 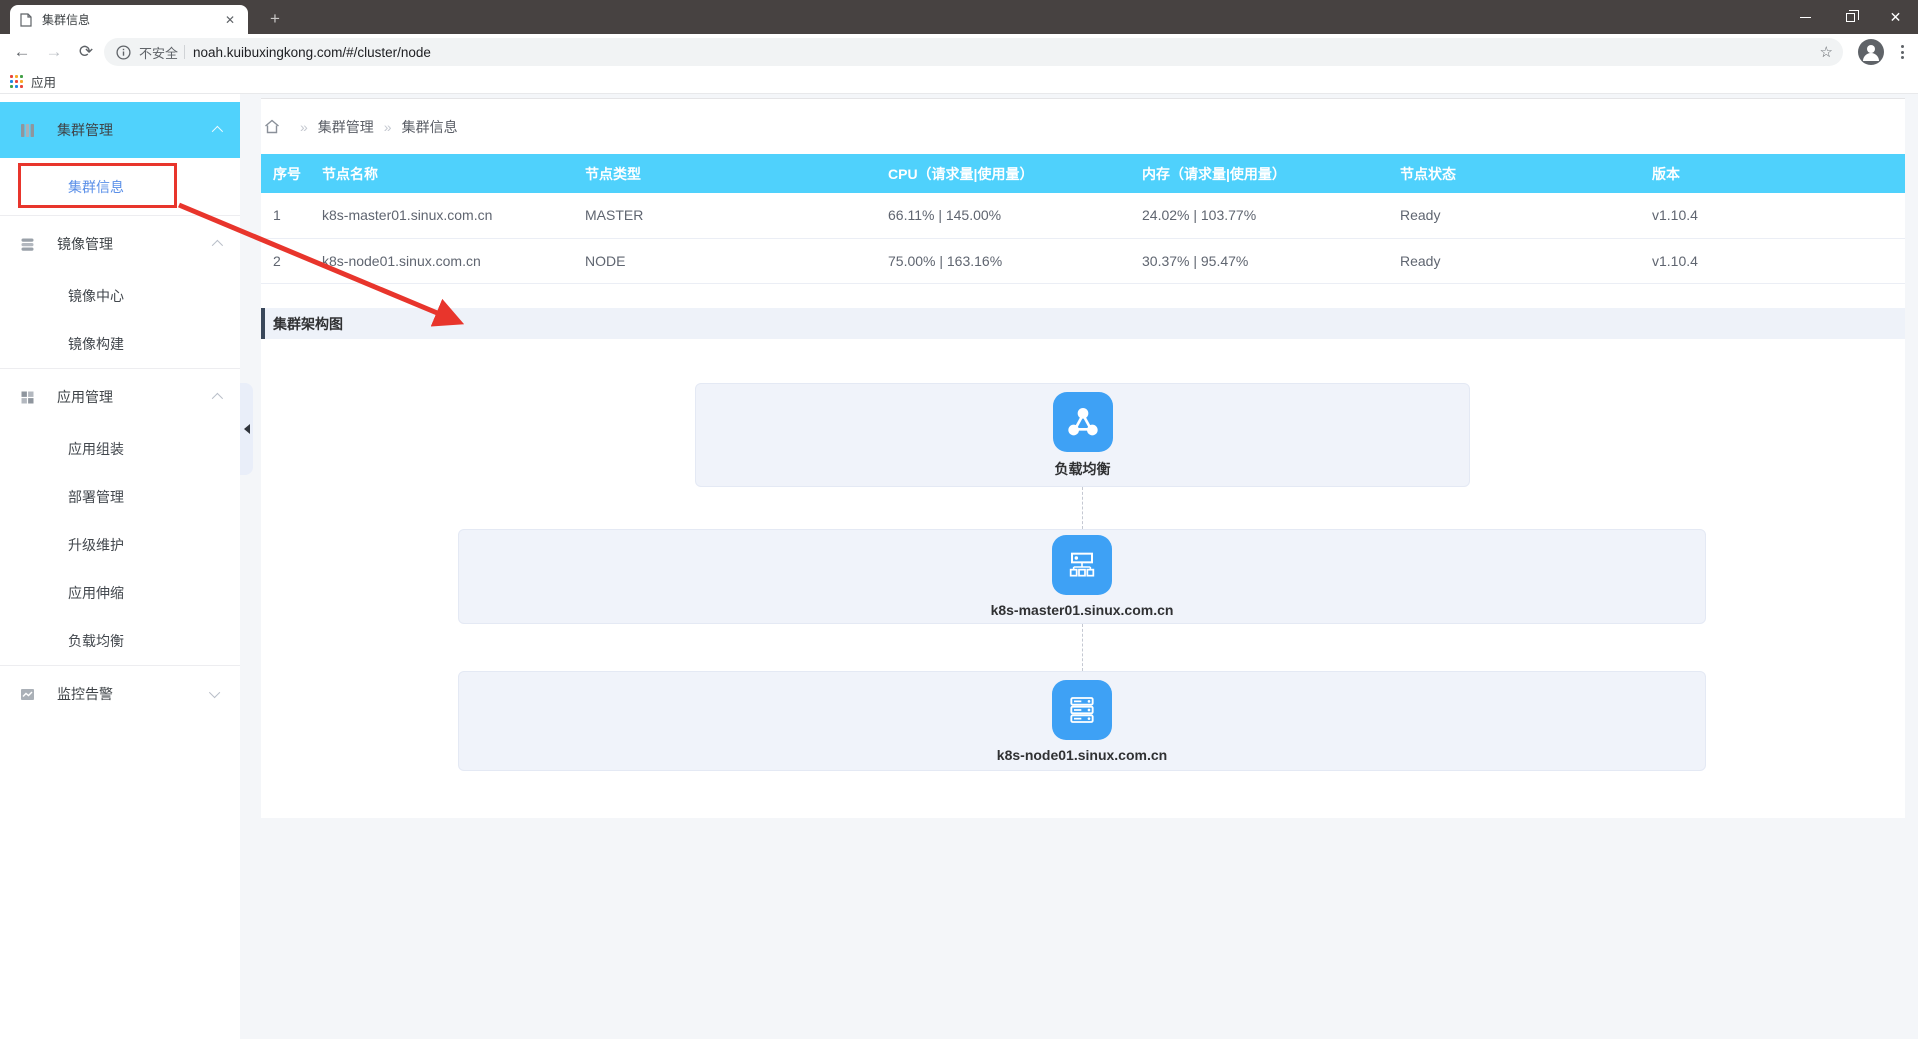 I want to click on sidebar-group-label: 监控告警, so click(x=85, y=694).